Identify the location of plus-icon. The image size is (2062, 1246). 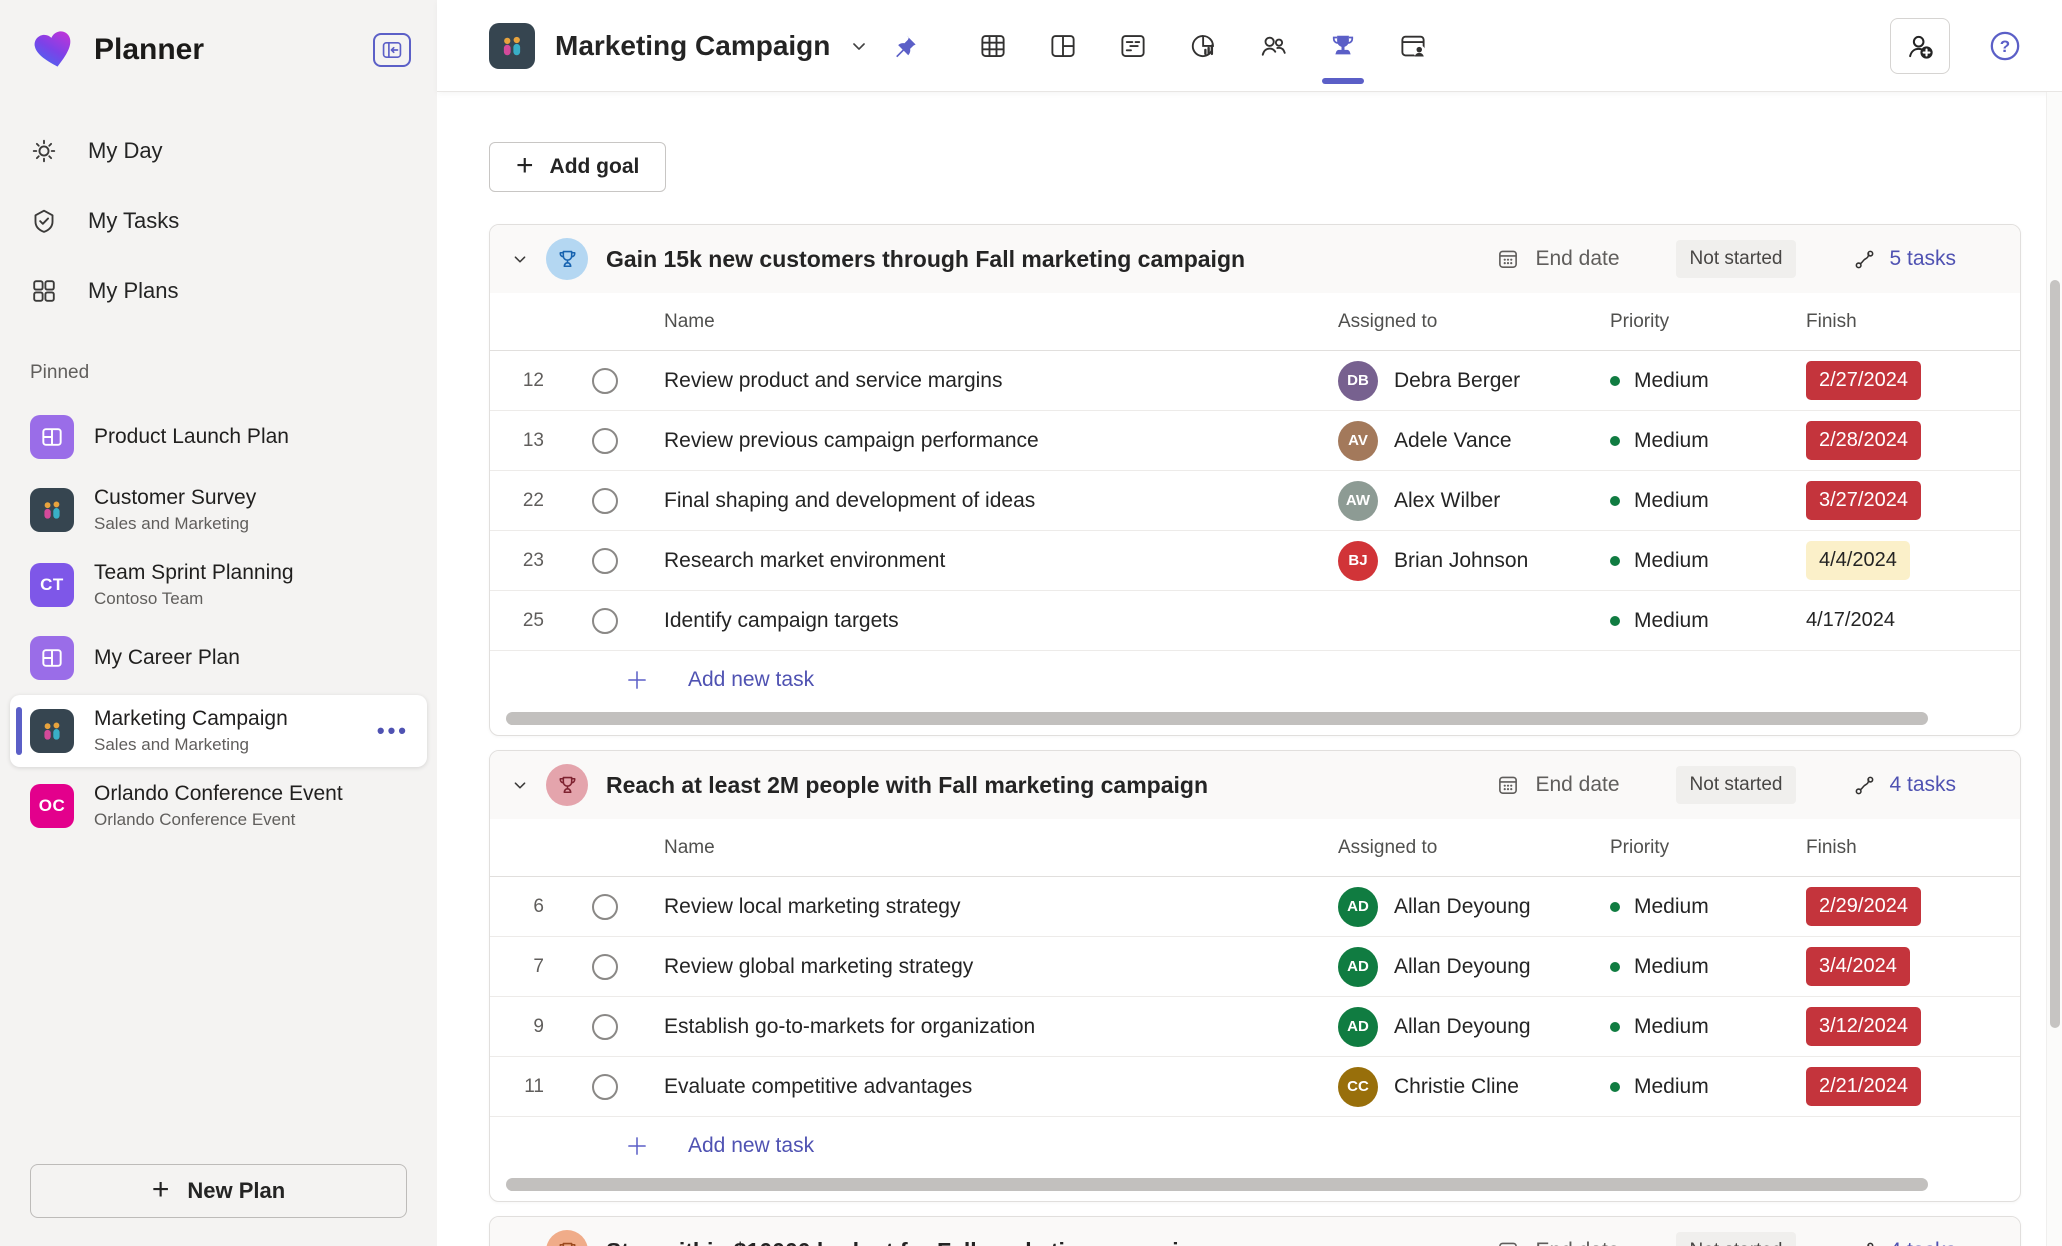
(637, 1146).